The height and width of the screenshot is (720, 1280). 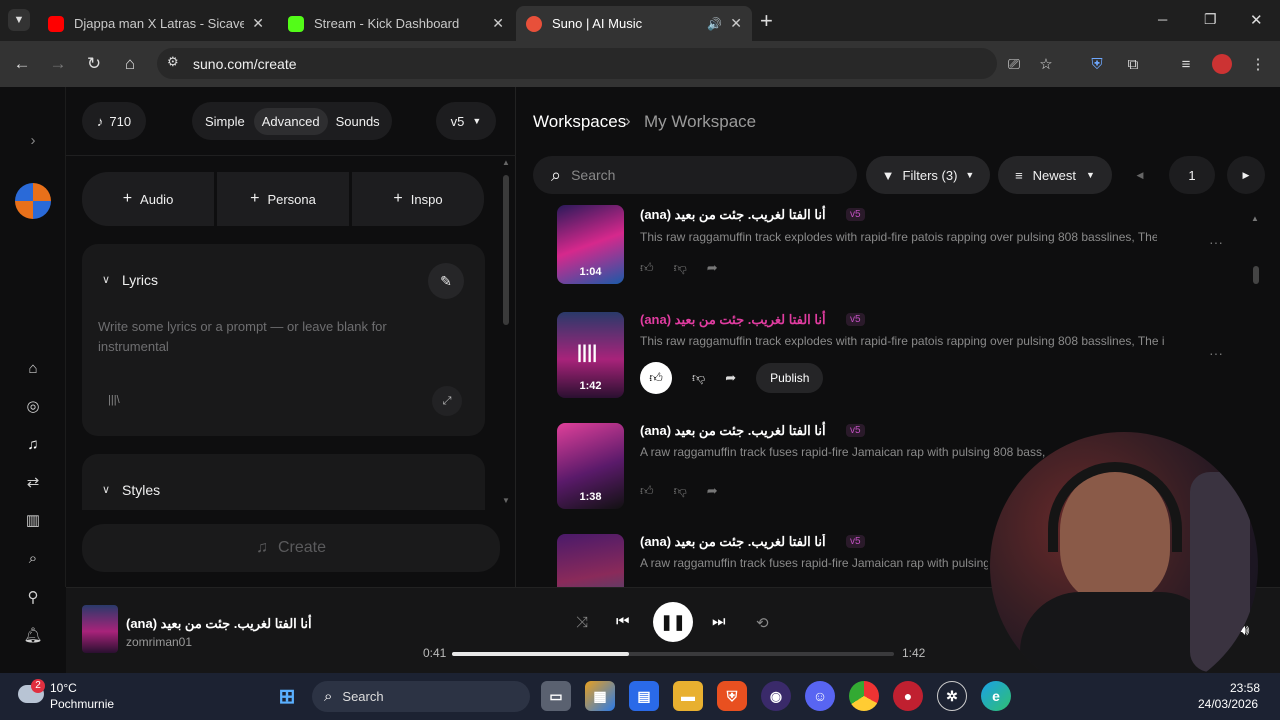 I want to click on store-icon: ▤, so click(x=644, y=696).